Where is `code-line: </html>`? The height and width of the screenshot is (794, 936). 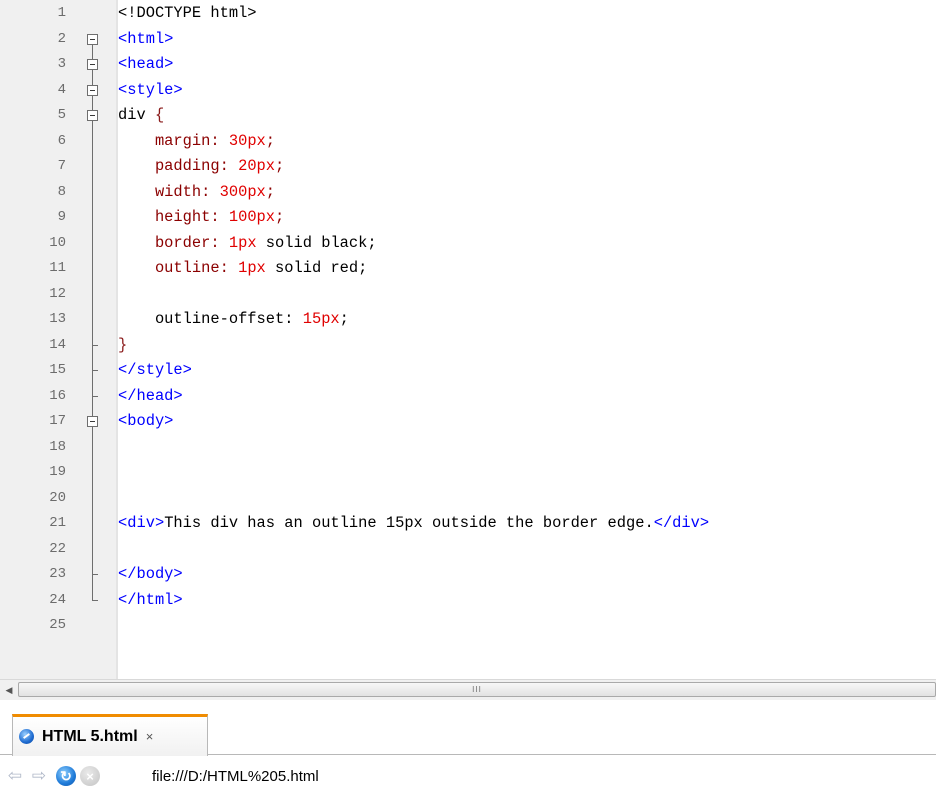
code-line: </html> is located at coordinates (150, 601).